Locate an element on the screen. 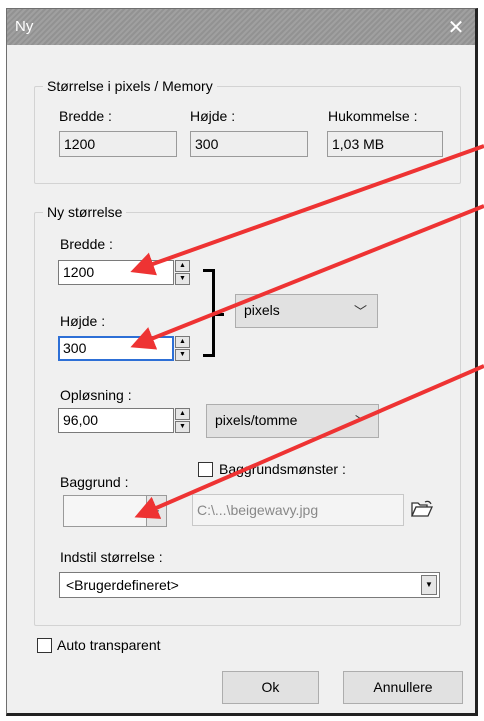 This screenshot has width=484, height=721. folder-open-icon is located at coordinates (422, 509).